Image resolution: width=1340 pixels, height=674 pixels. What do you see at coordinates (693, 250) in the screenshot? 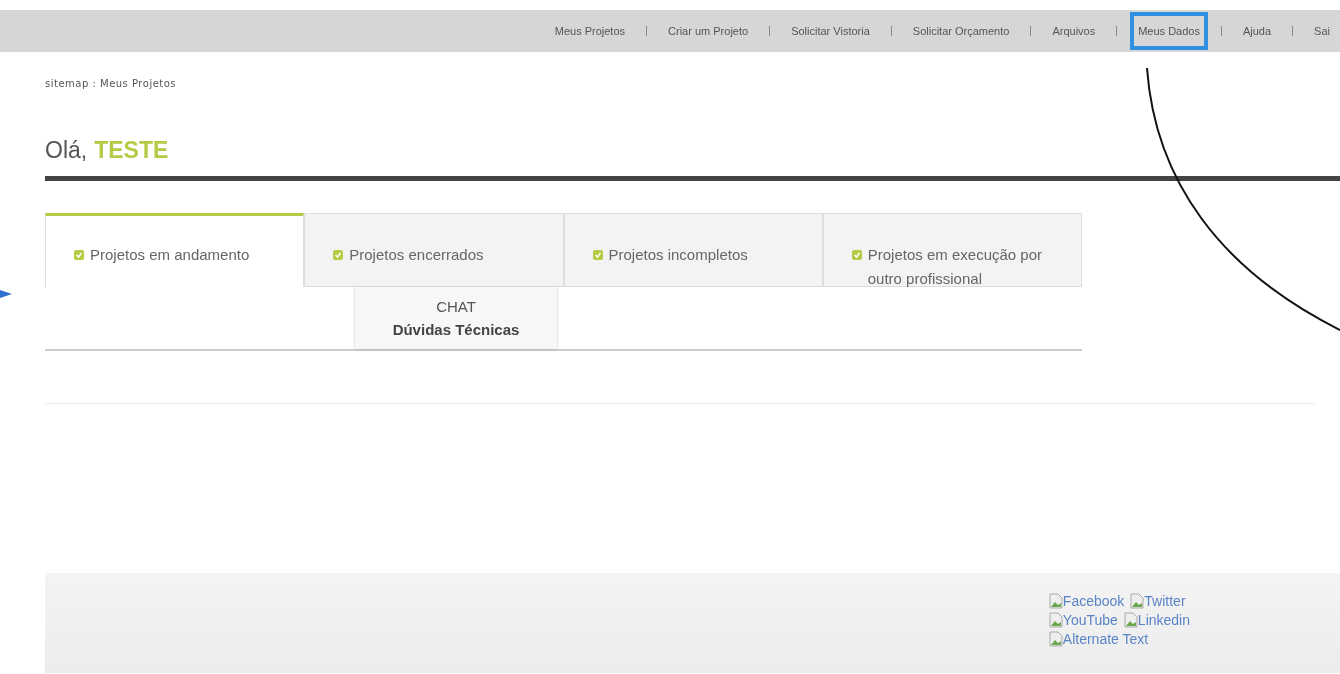
I see `project-tab: Projetos incompletos` at bounding box center [693, 250].